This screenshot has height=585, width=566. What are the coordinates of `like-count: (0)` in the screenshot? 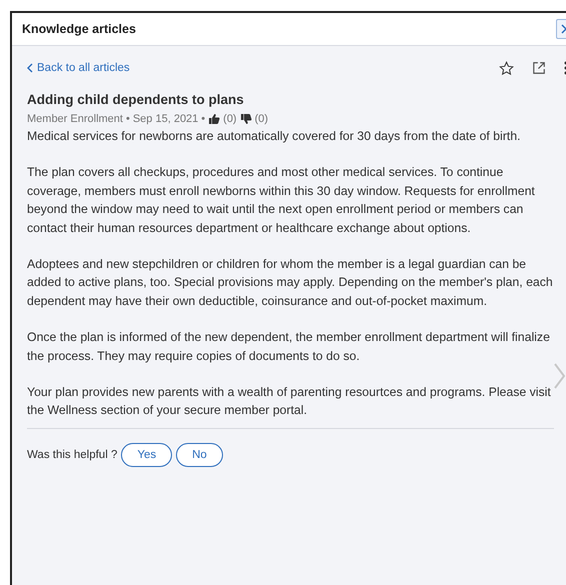 It's located at (230, 119).